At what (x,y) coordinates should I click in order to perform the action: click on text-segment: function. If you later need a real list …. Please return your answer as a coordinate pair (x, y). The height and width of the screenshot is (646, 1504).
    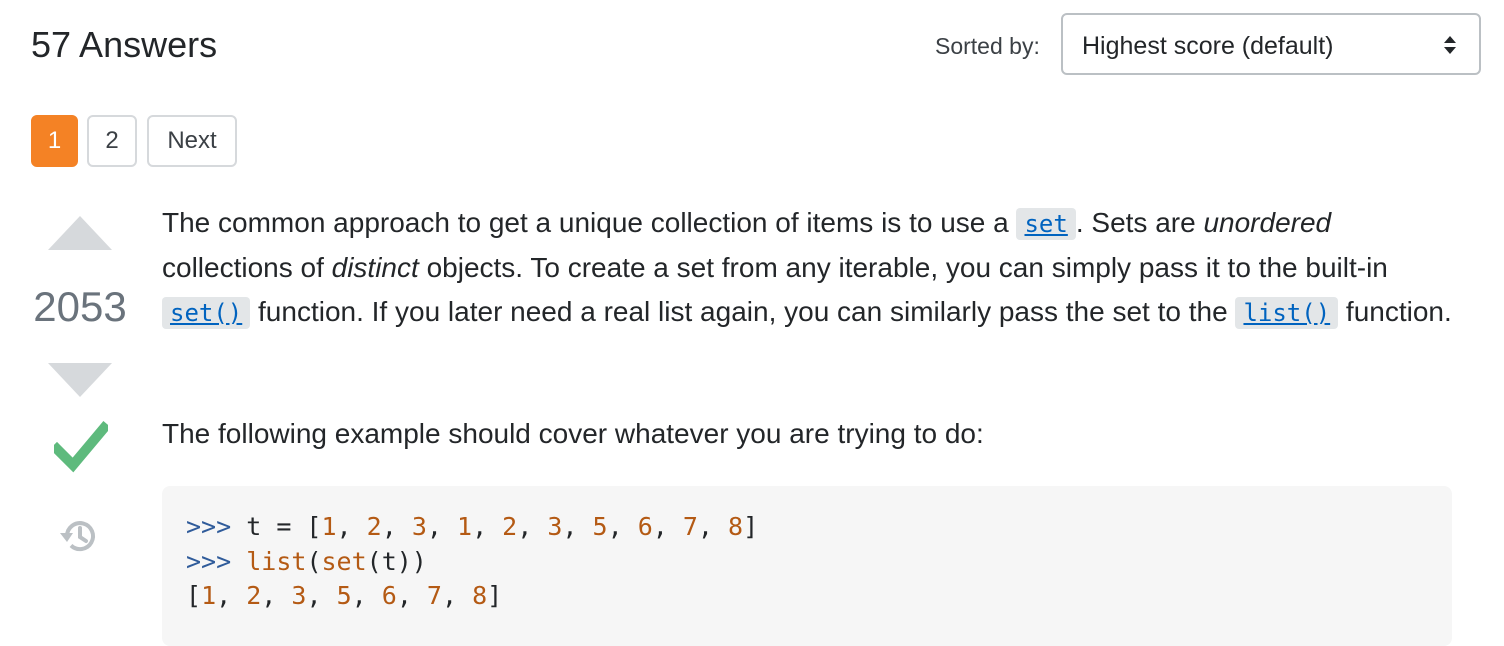
    Looking at the image, I should click on (743, 311).